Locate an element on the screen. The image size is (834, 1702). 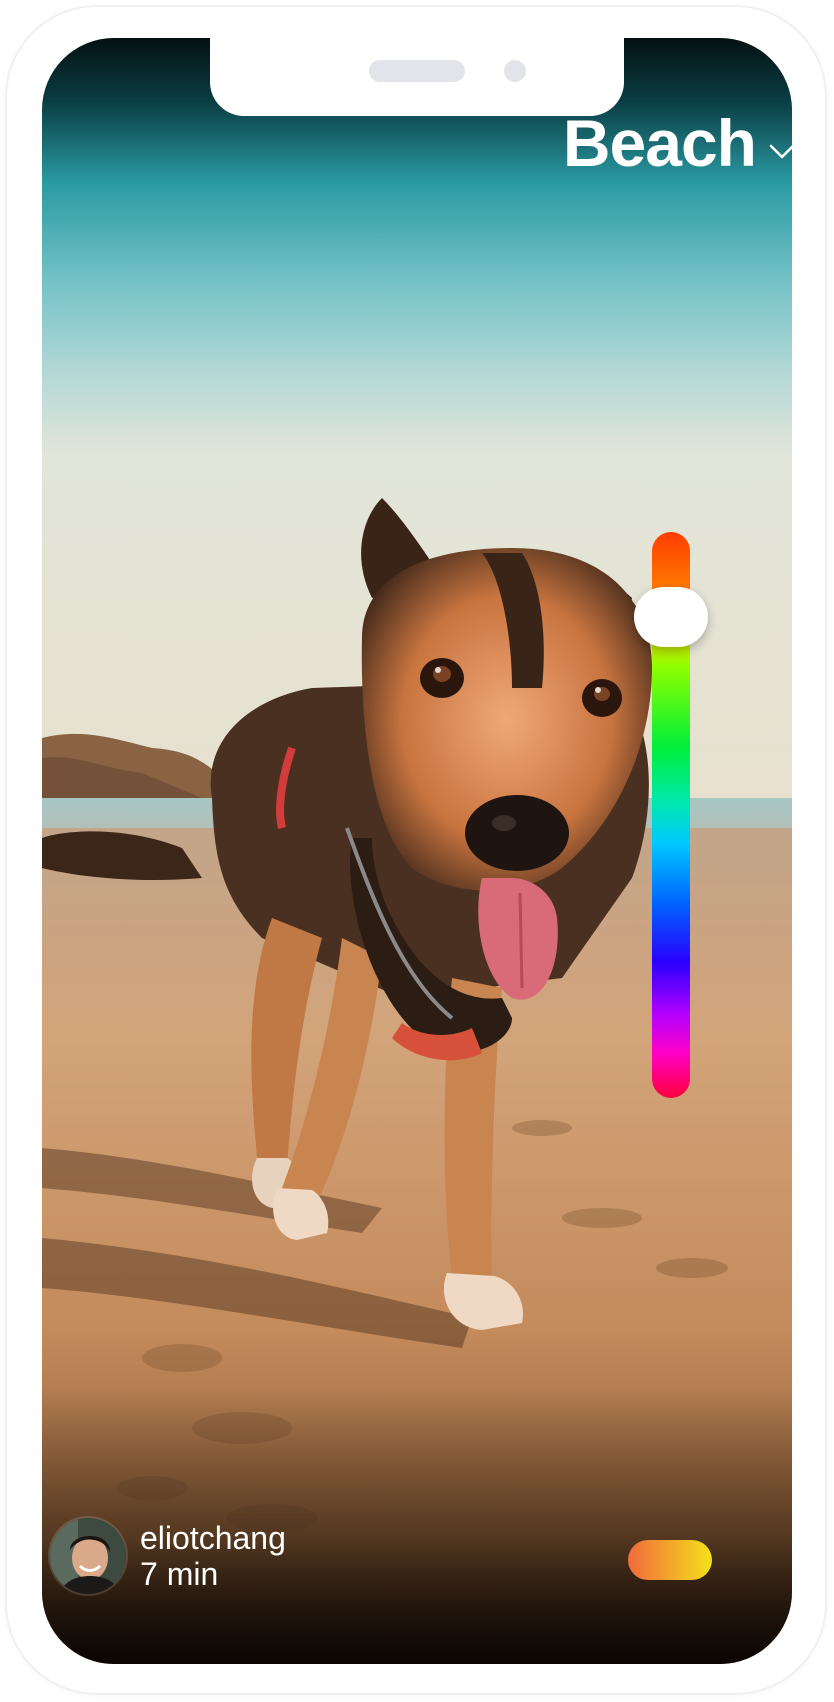
location-selector: Beach is located at coordinates (679, 143).